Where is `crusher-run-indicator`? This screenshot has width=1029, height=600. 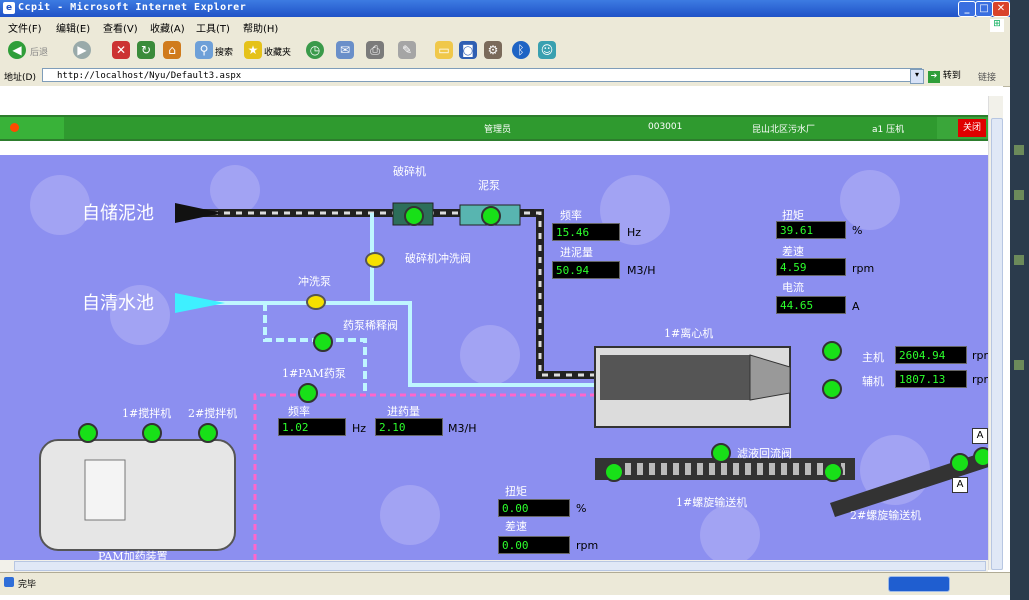 crusher-run-indicator is located at coordinates (414, 216).